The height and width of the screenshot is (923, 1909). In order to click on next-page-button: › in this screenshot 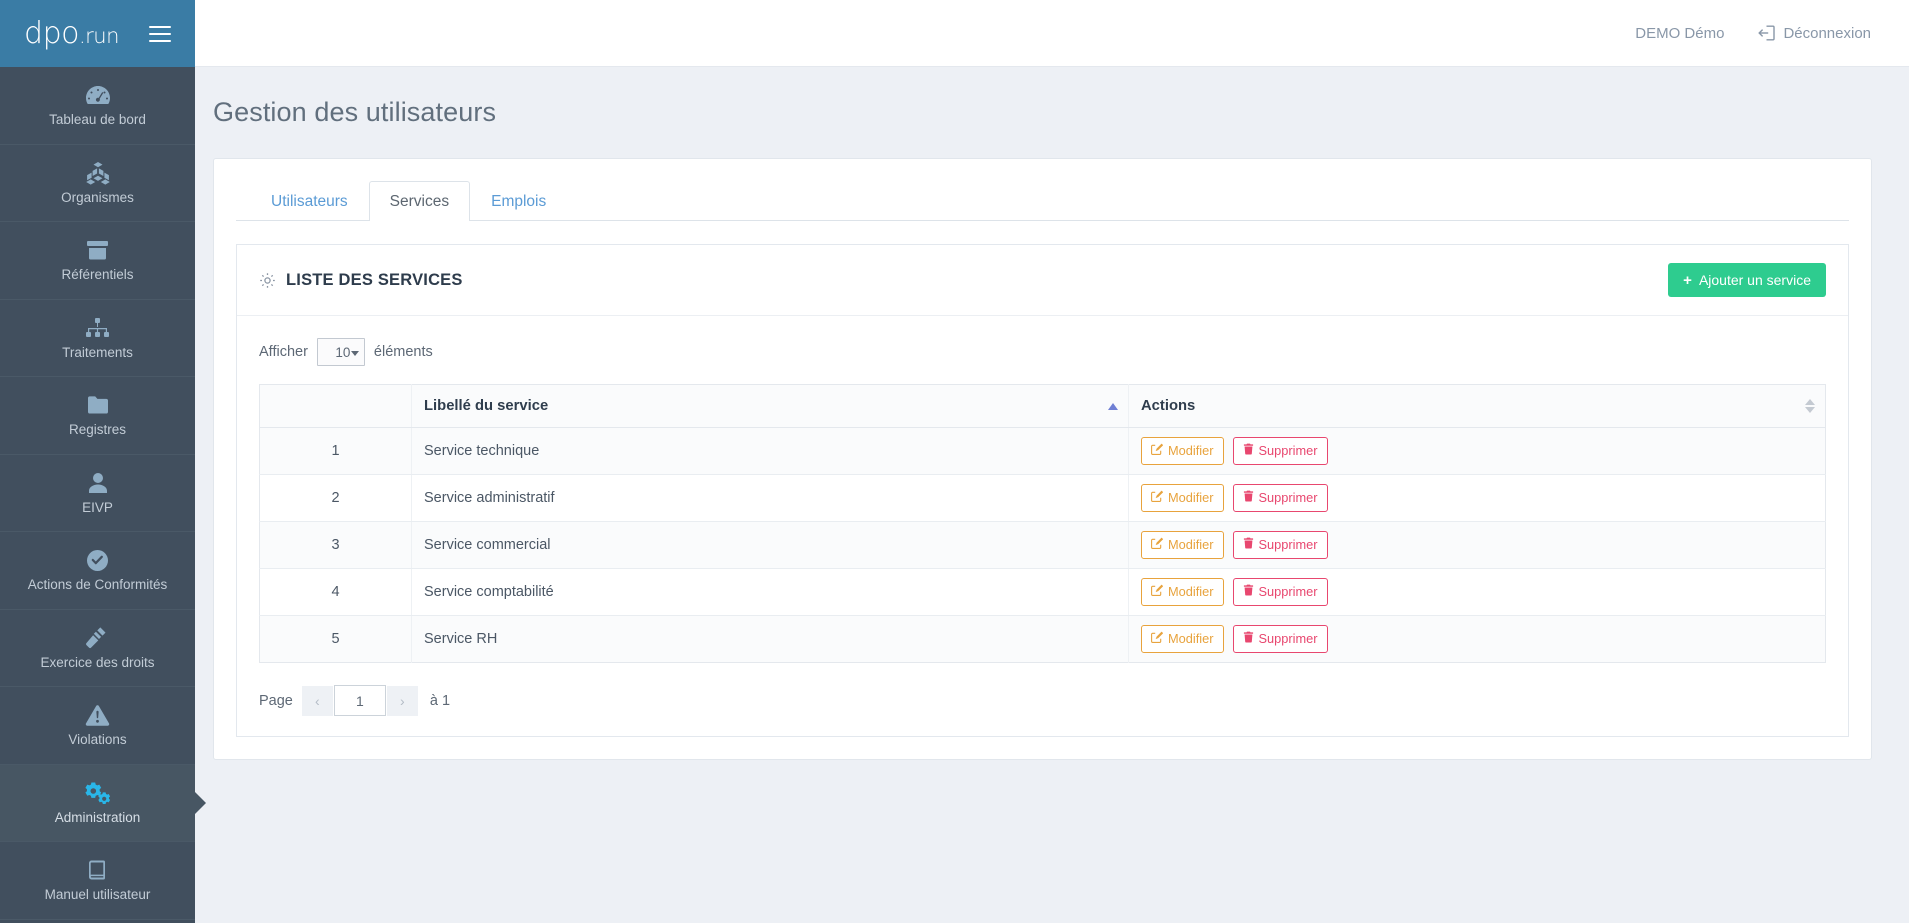, I will do `click(402, 700)`.